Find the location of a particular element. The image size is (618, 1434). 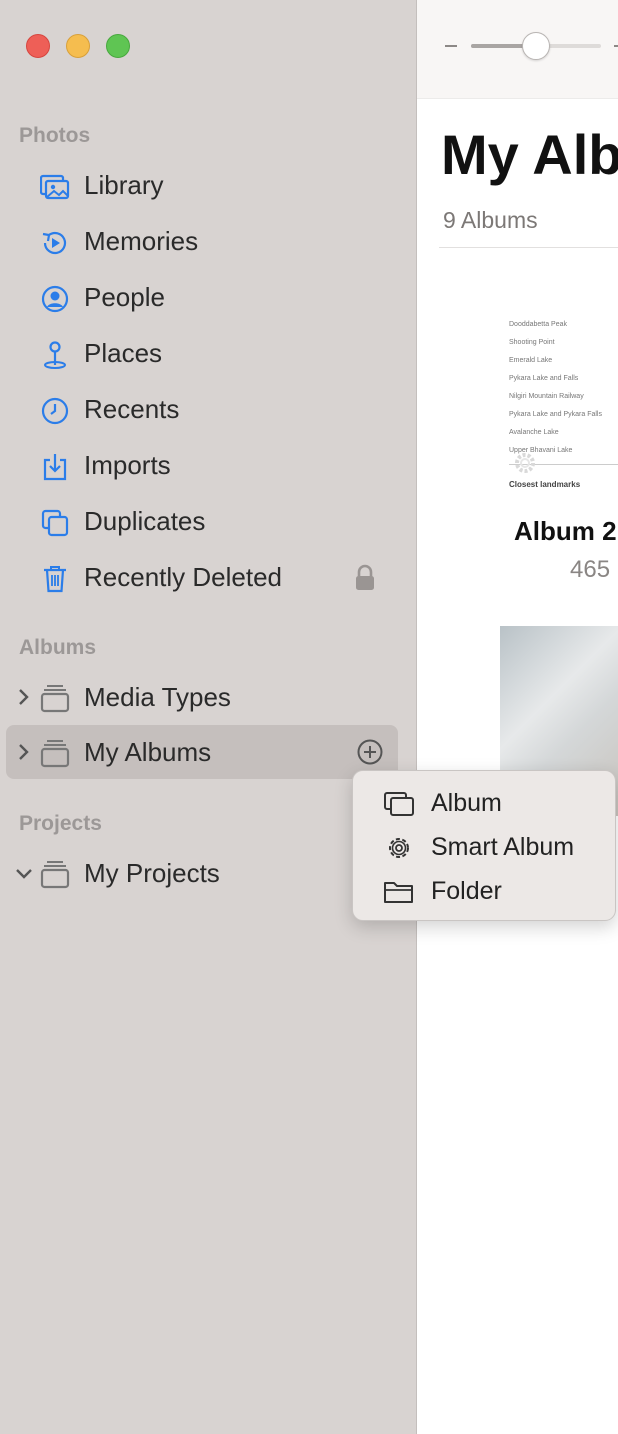

sidebar-group-label: Media Types is located at coordinates (157, 697).